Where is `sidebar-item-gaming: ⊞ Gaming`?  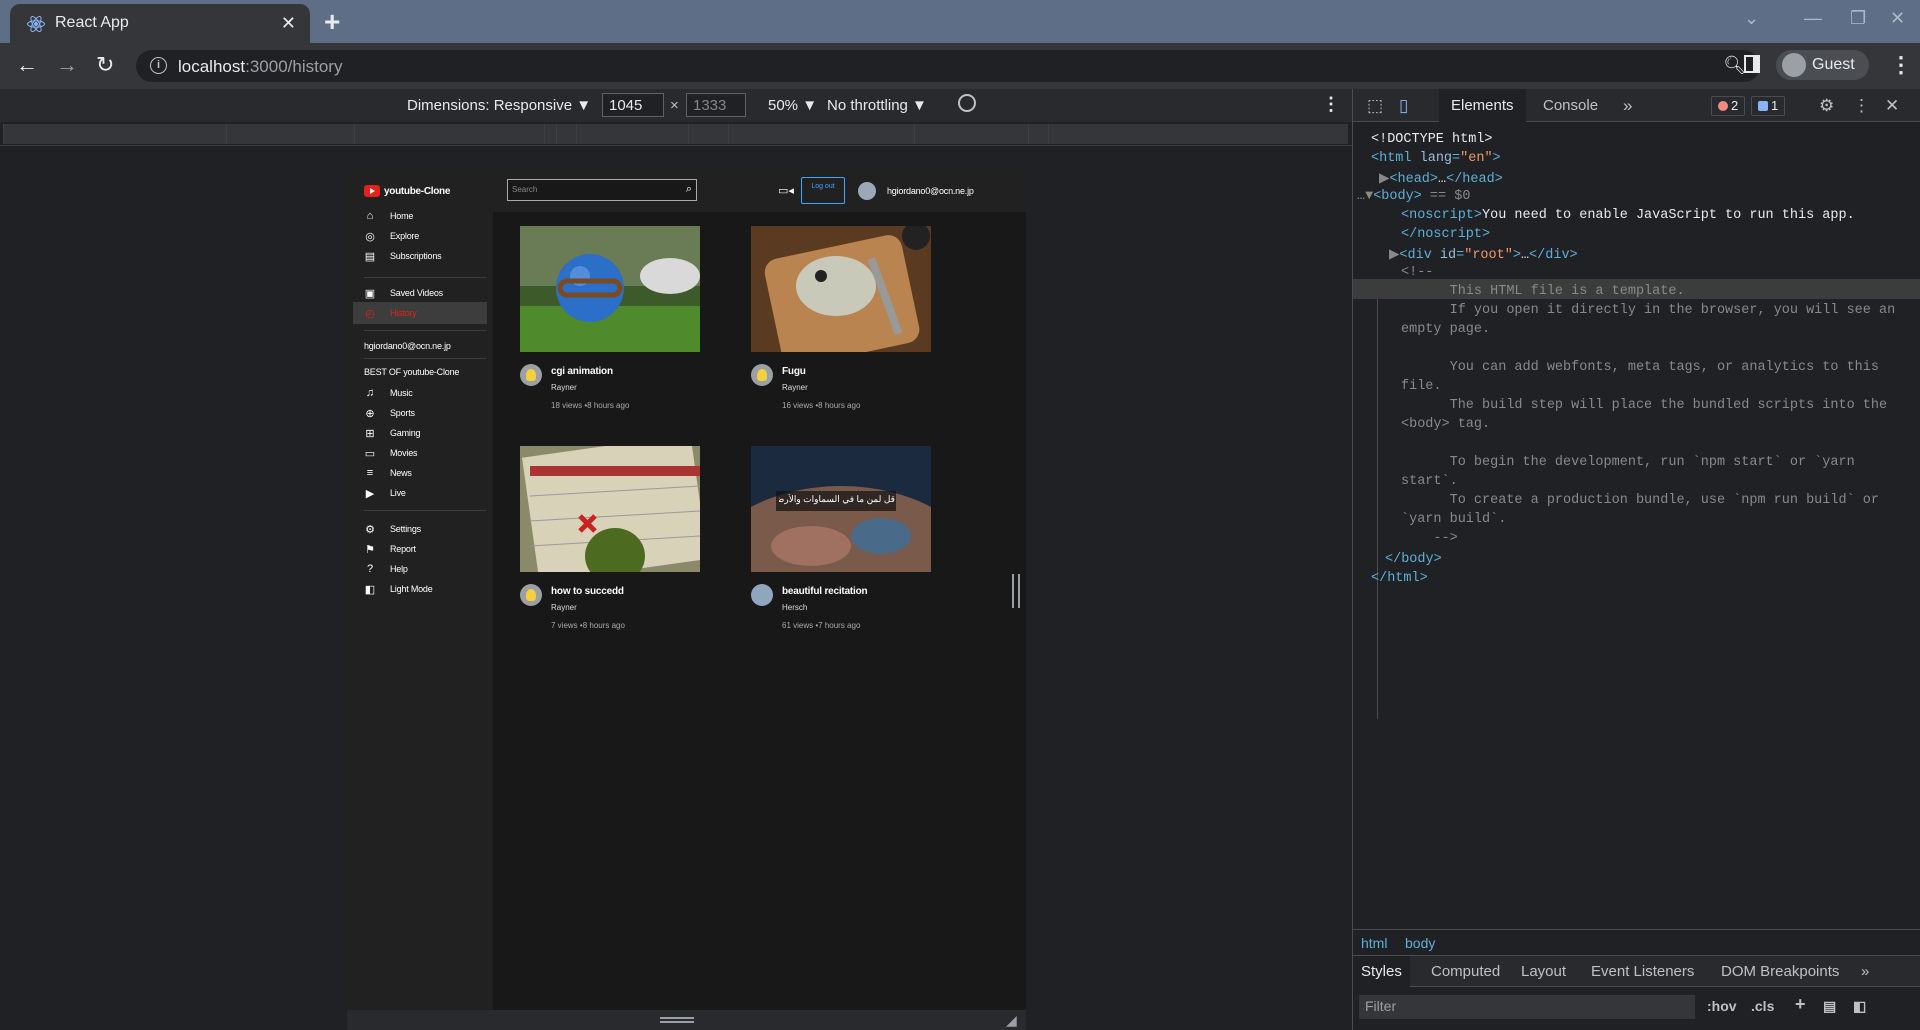 sidebar-item-gaming: ⊞ Gaming is located at coordinates (420, 433).